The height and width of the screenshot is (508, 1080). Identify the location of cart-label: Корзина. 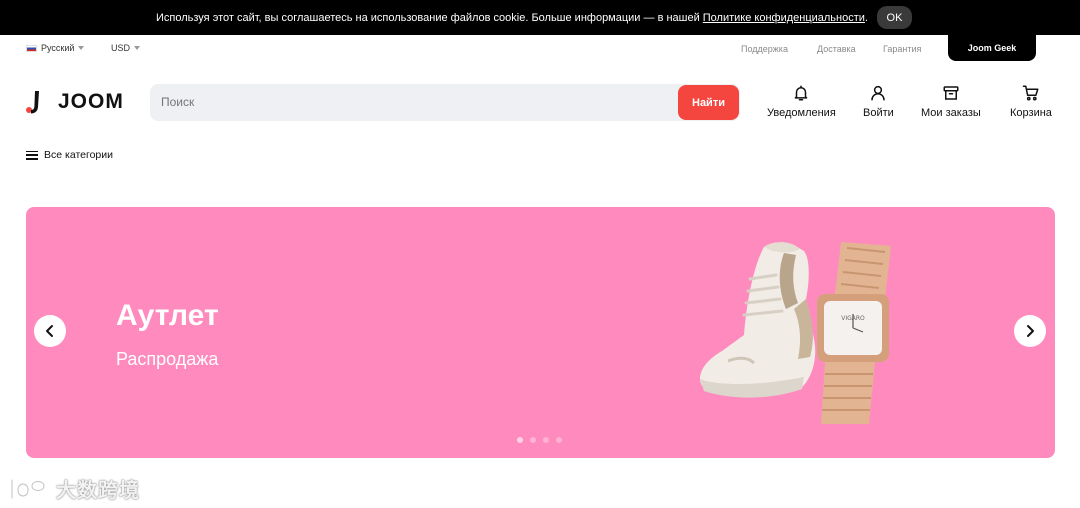
(1031, 113).